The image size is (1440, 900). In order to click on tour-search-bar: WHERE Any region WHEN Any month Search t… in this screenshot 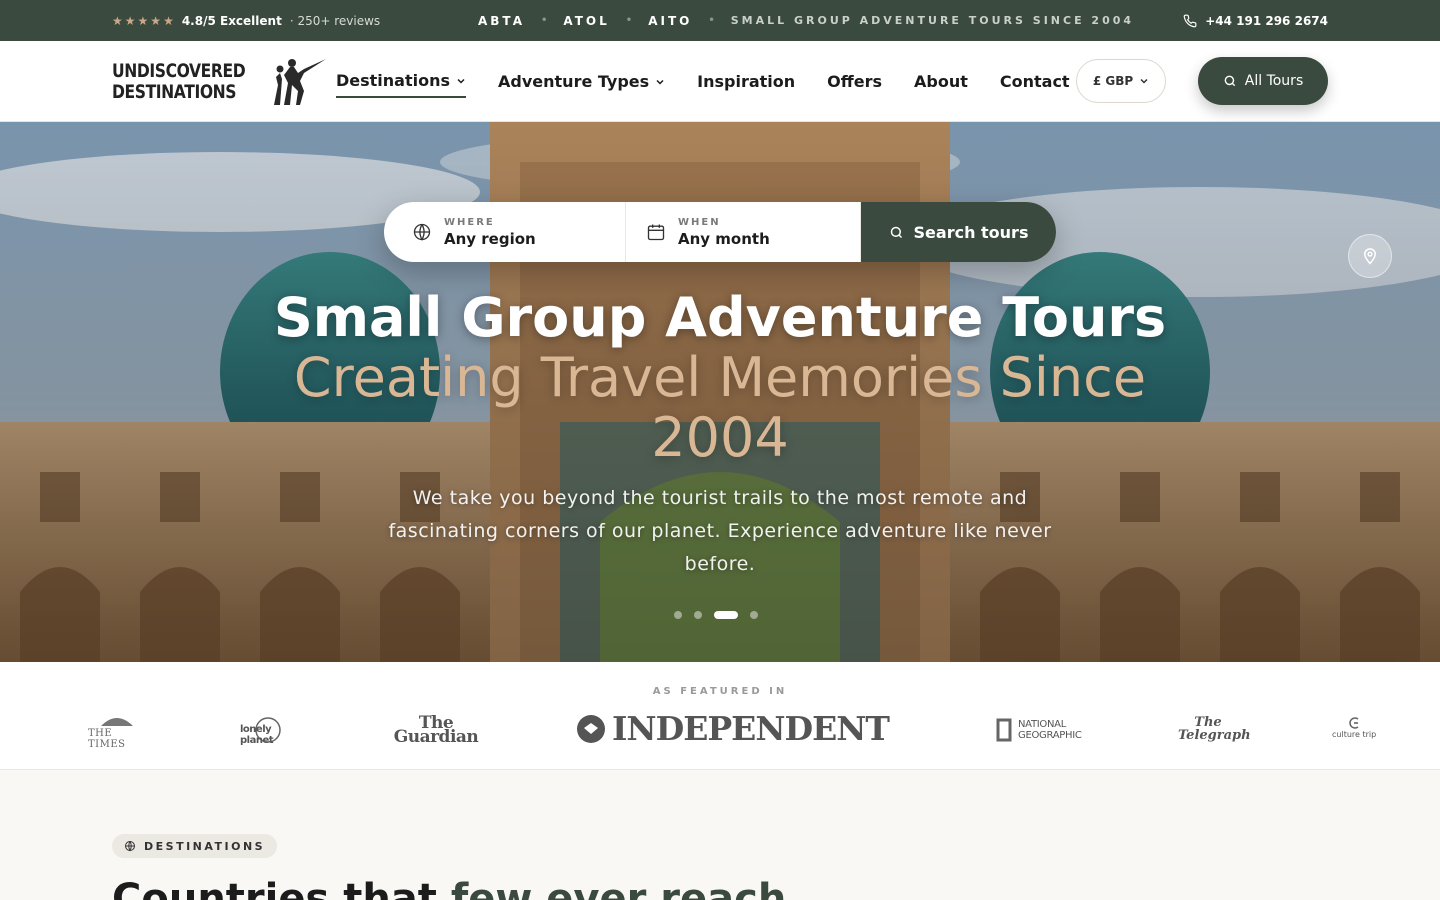, I will do `click(720, 232)`.